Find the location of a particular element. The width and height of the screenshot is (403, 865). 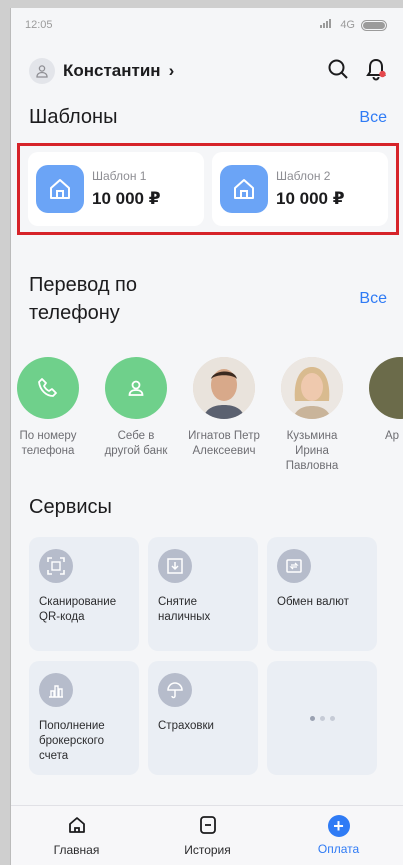

contact-ignatov: Игнатов Петр Алексеевич is located at coordinates (224, 415).